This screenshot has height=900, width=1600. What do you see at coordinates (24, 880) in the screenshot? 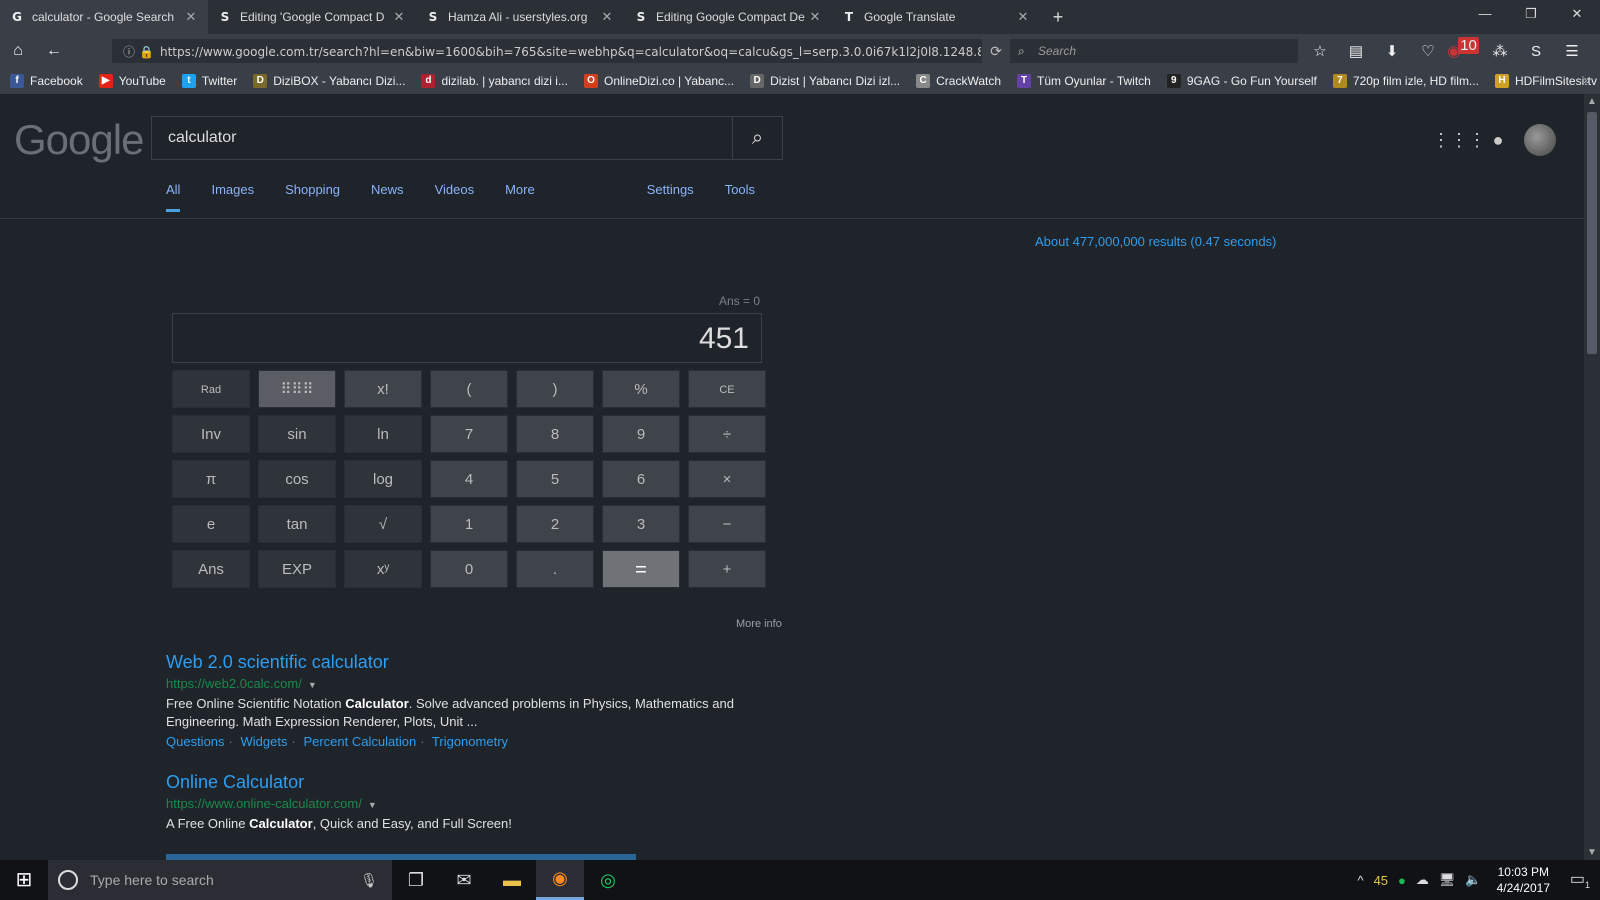
I see `windows-start-icon: ⊞` at bounding box center [24, 880].